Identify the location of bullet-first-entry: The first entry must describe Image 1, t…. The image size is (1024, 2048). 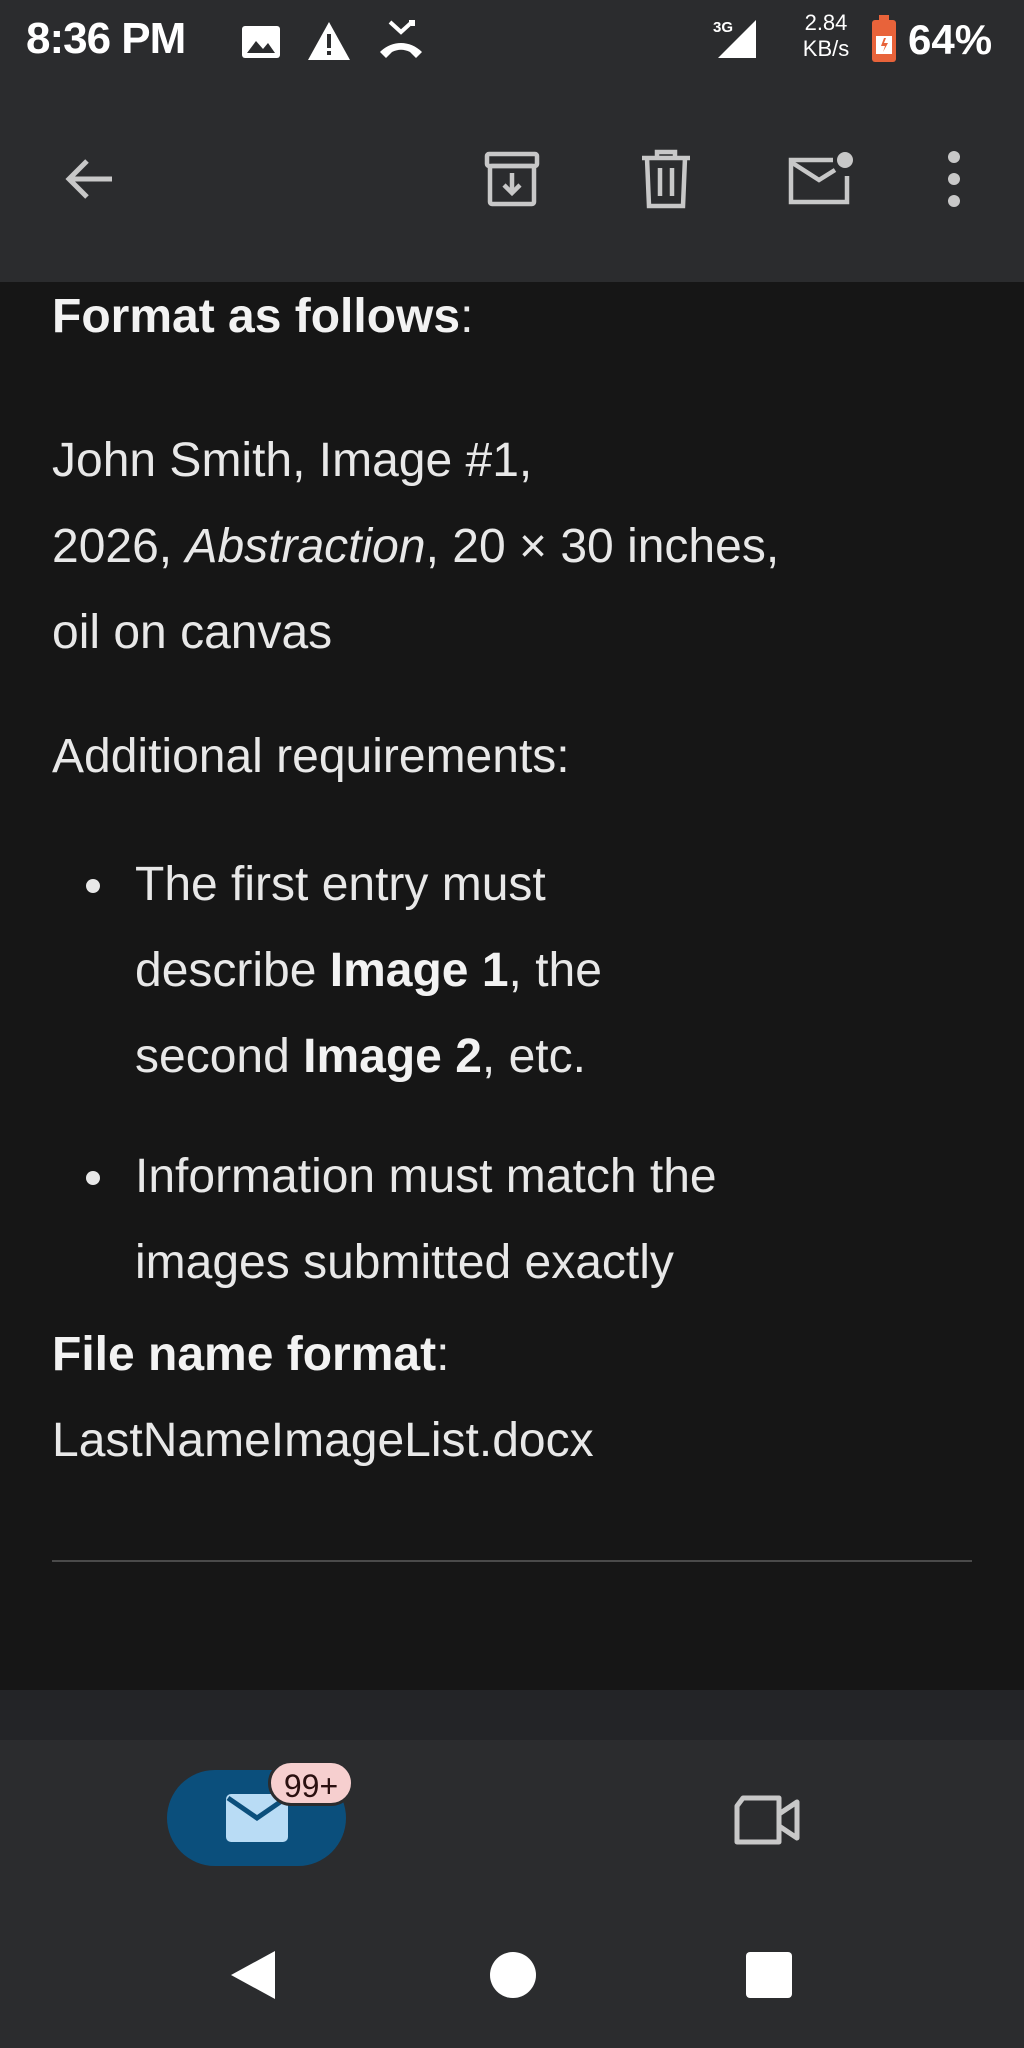
(368, 970).